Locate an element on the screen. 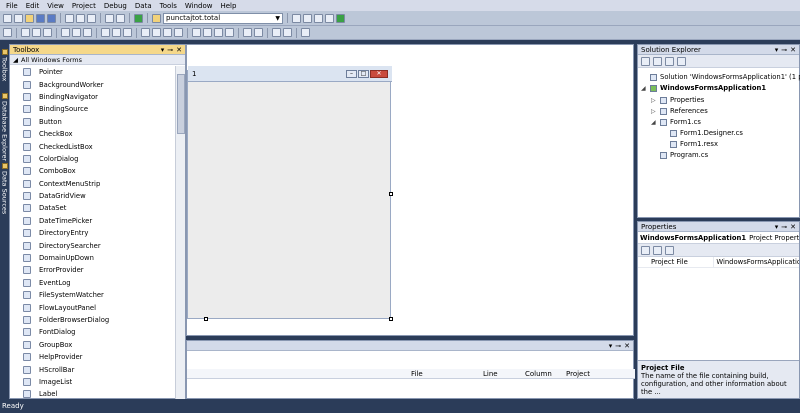 Image resolution: width=800 pixels, height=413 pixels. menu-help: Help is located at coordinates (228, 6).